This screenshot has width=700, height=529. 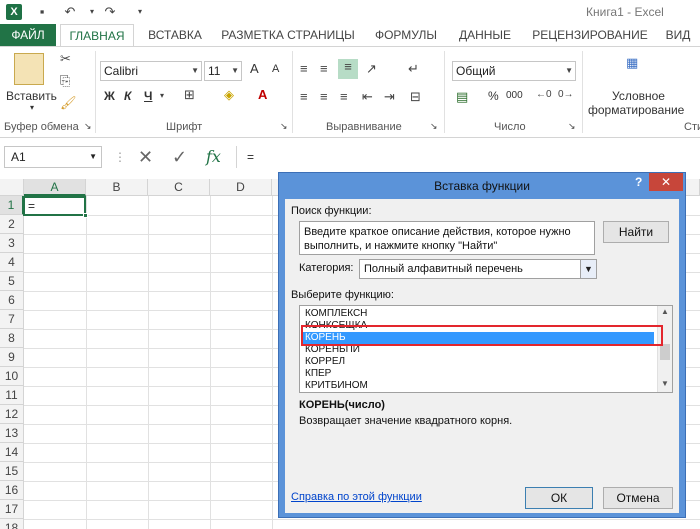 I want to click on format-painter-icon: 🖌, so click(x=68, y=103).